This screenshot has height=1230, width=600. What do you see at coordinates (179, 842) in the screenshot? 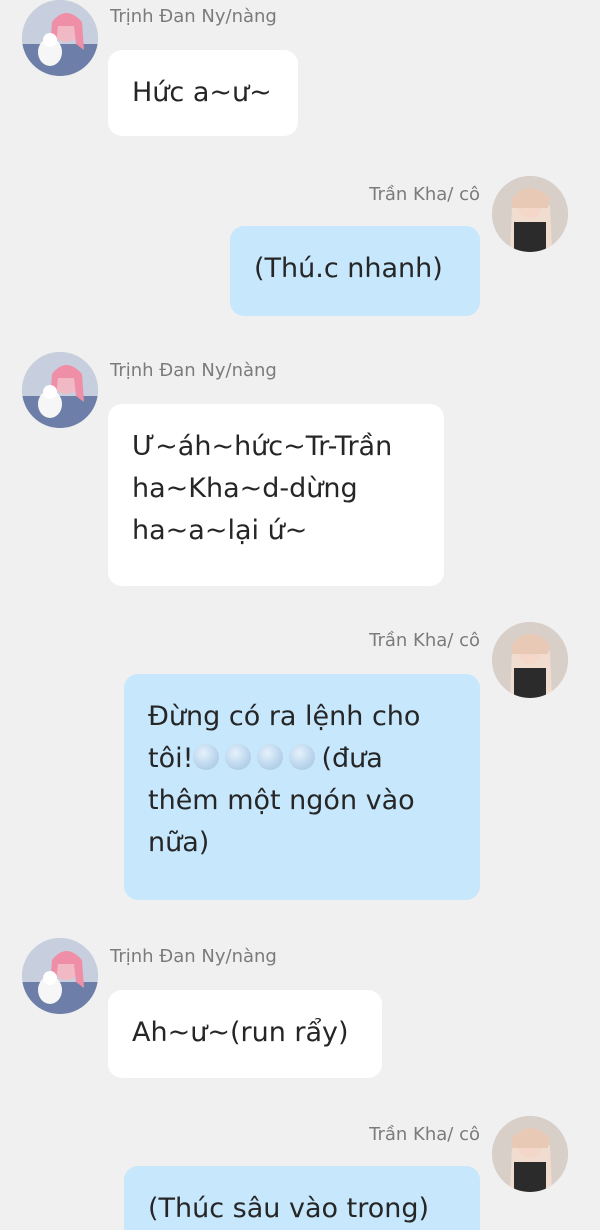
I see `message-text: nữa)` at bounding box center [179, 842].